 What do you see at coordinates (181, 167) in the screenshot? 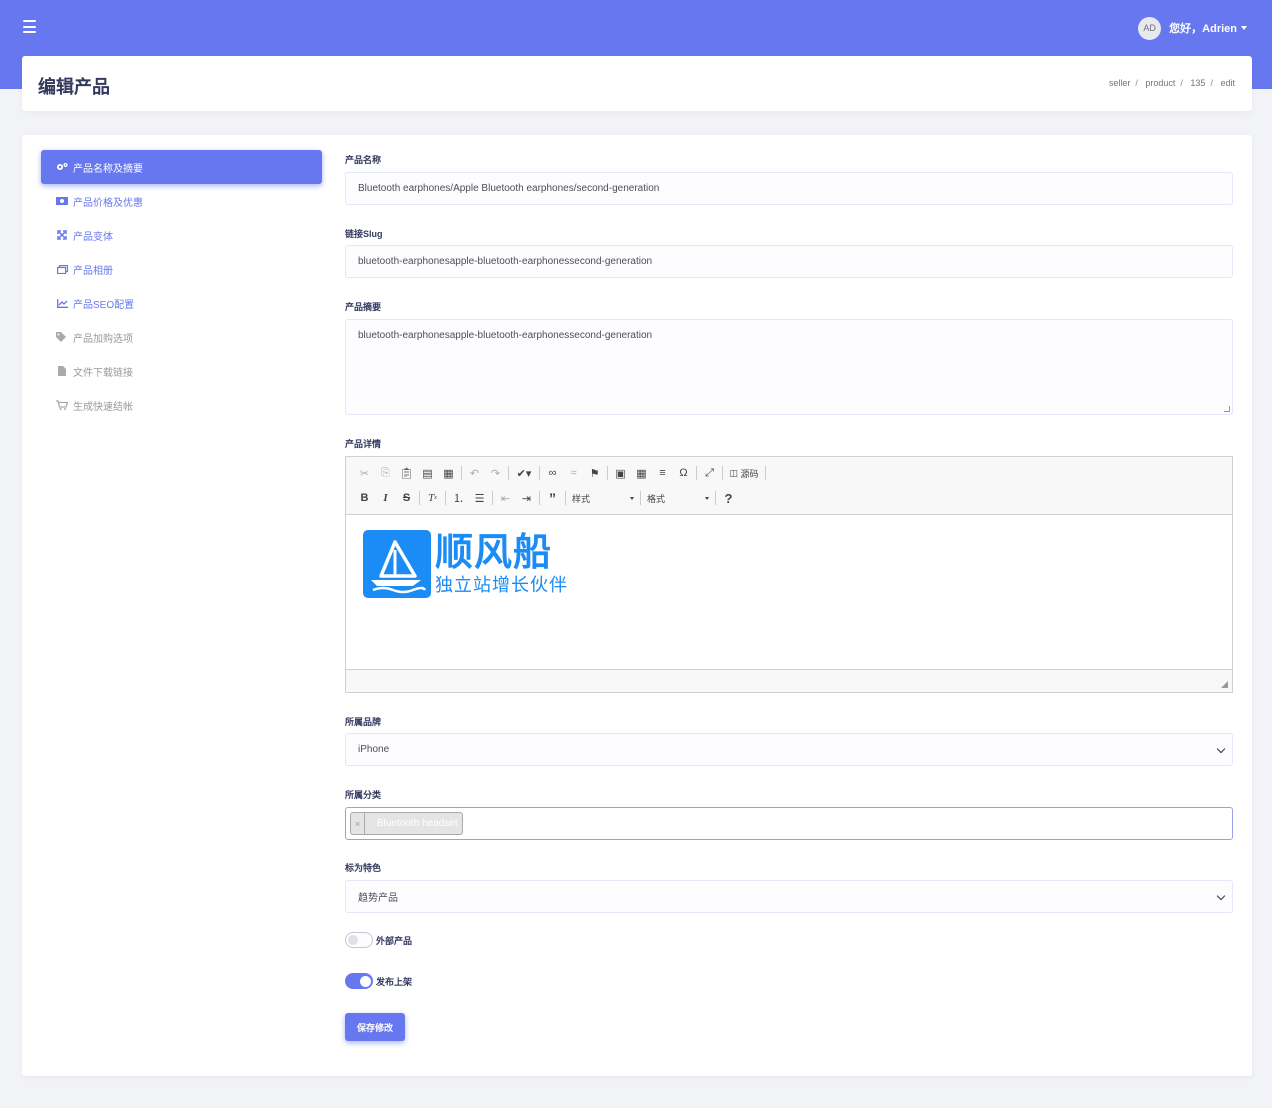
I see `nav-item-summary: 产品名称及摘要` at bounding box center [181, 167].